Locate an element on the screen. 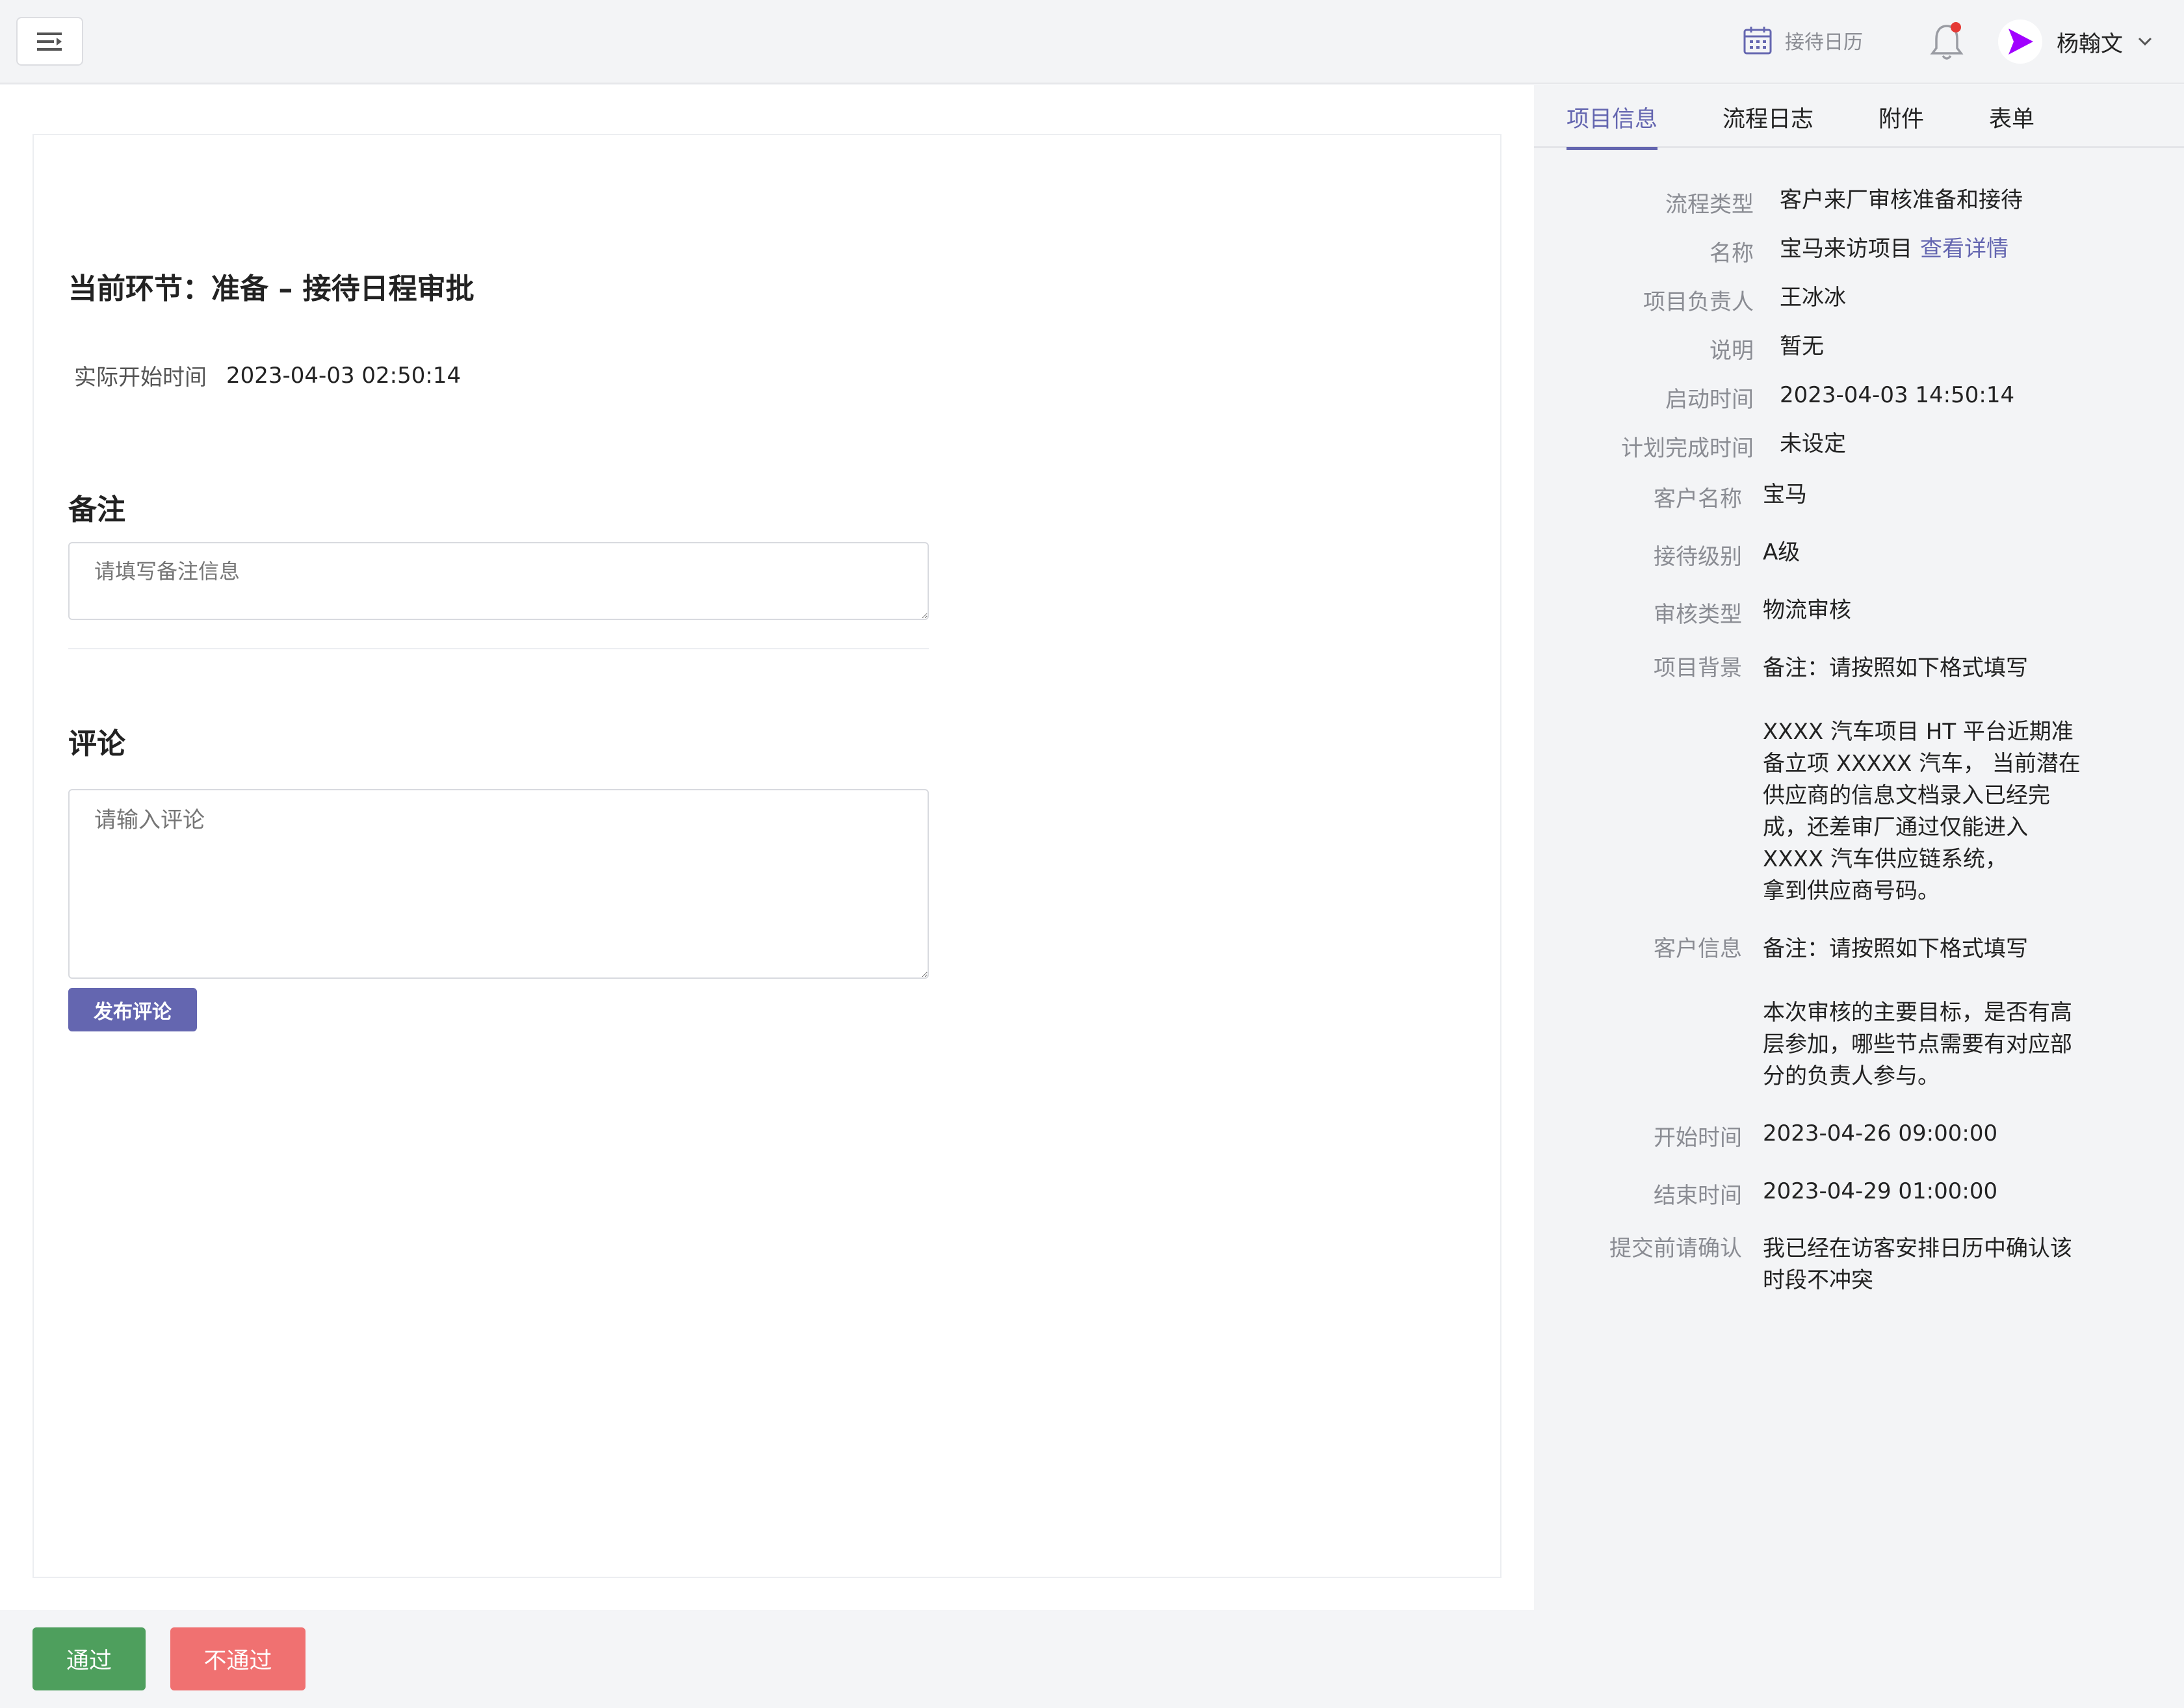  info-value: 宝马来访项目 is located at coordinates (1846, 249).